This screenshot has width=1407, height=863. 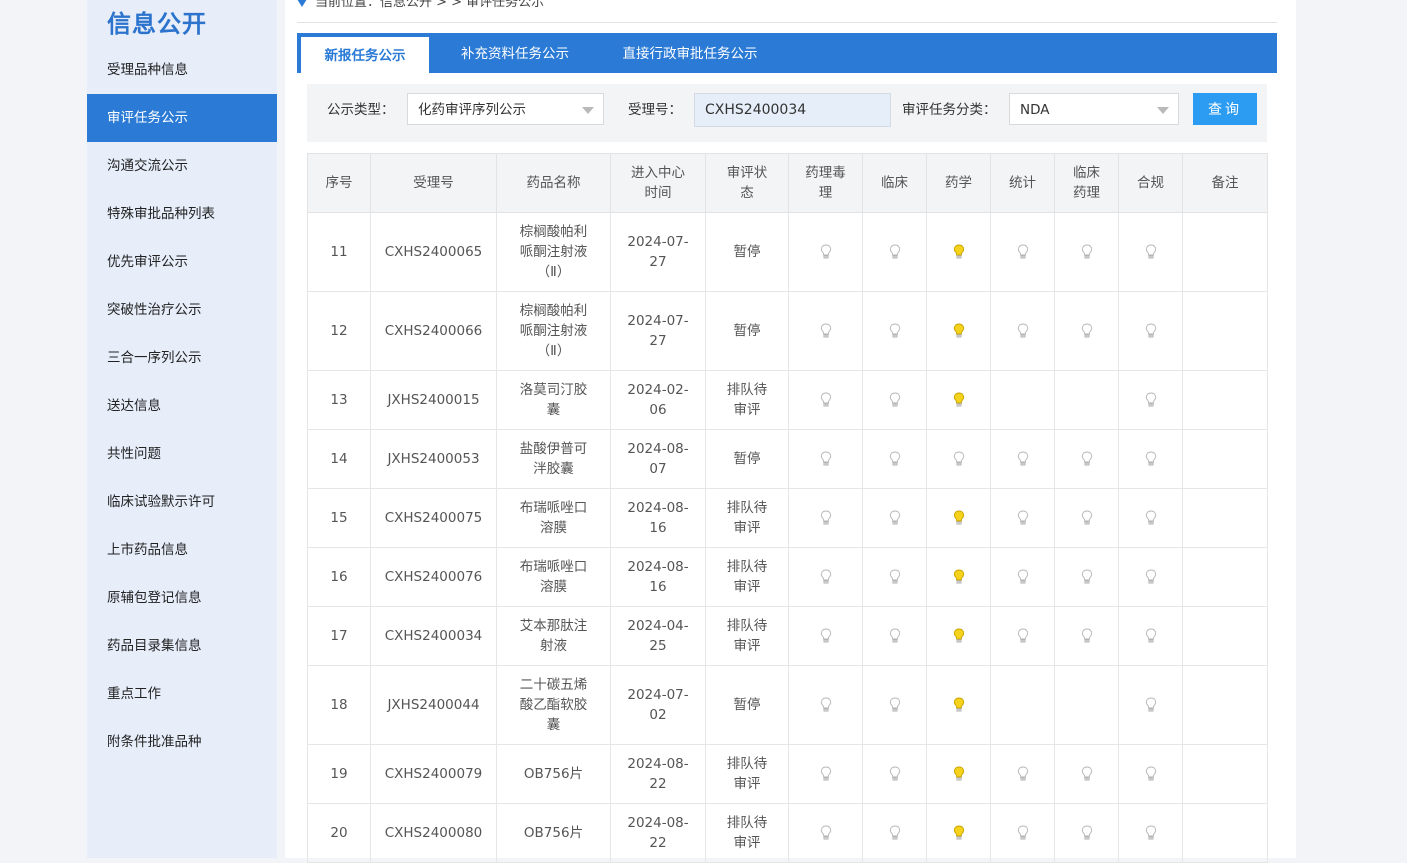 What do you see at coordinates (553, 587) in the screenshot?
I see `drug-name-cell-line: 溶膜` at bounding box center [553, 587].